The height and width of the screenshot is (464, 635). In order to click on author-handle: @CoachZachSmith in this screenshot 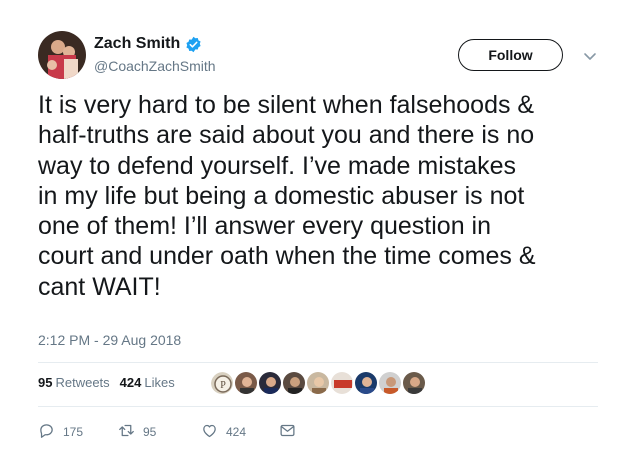, I will do `click(155, 66)`.